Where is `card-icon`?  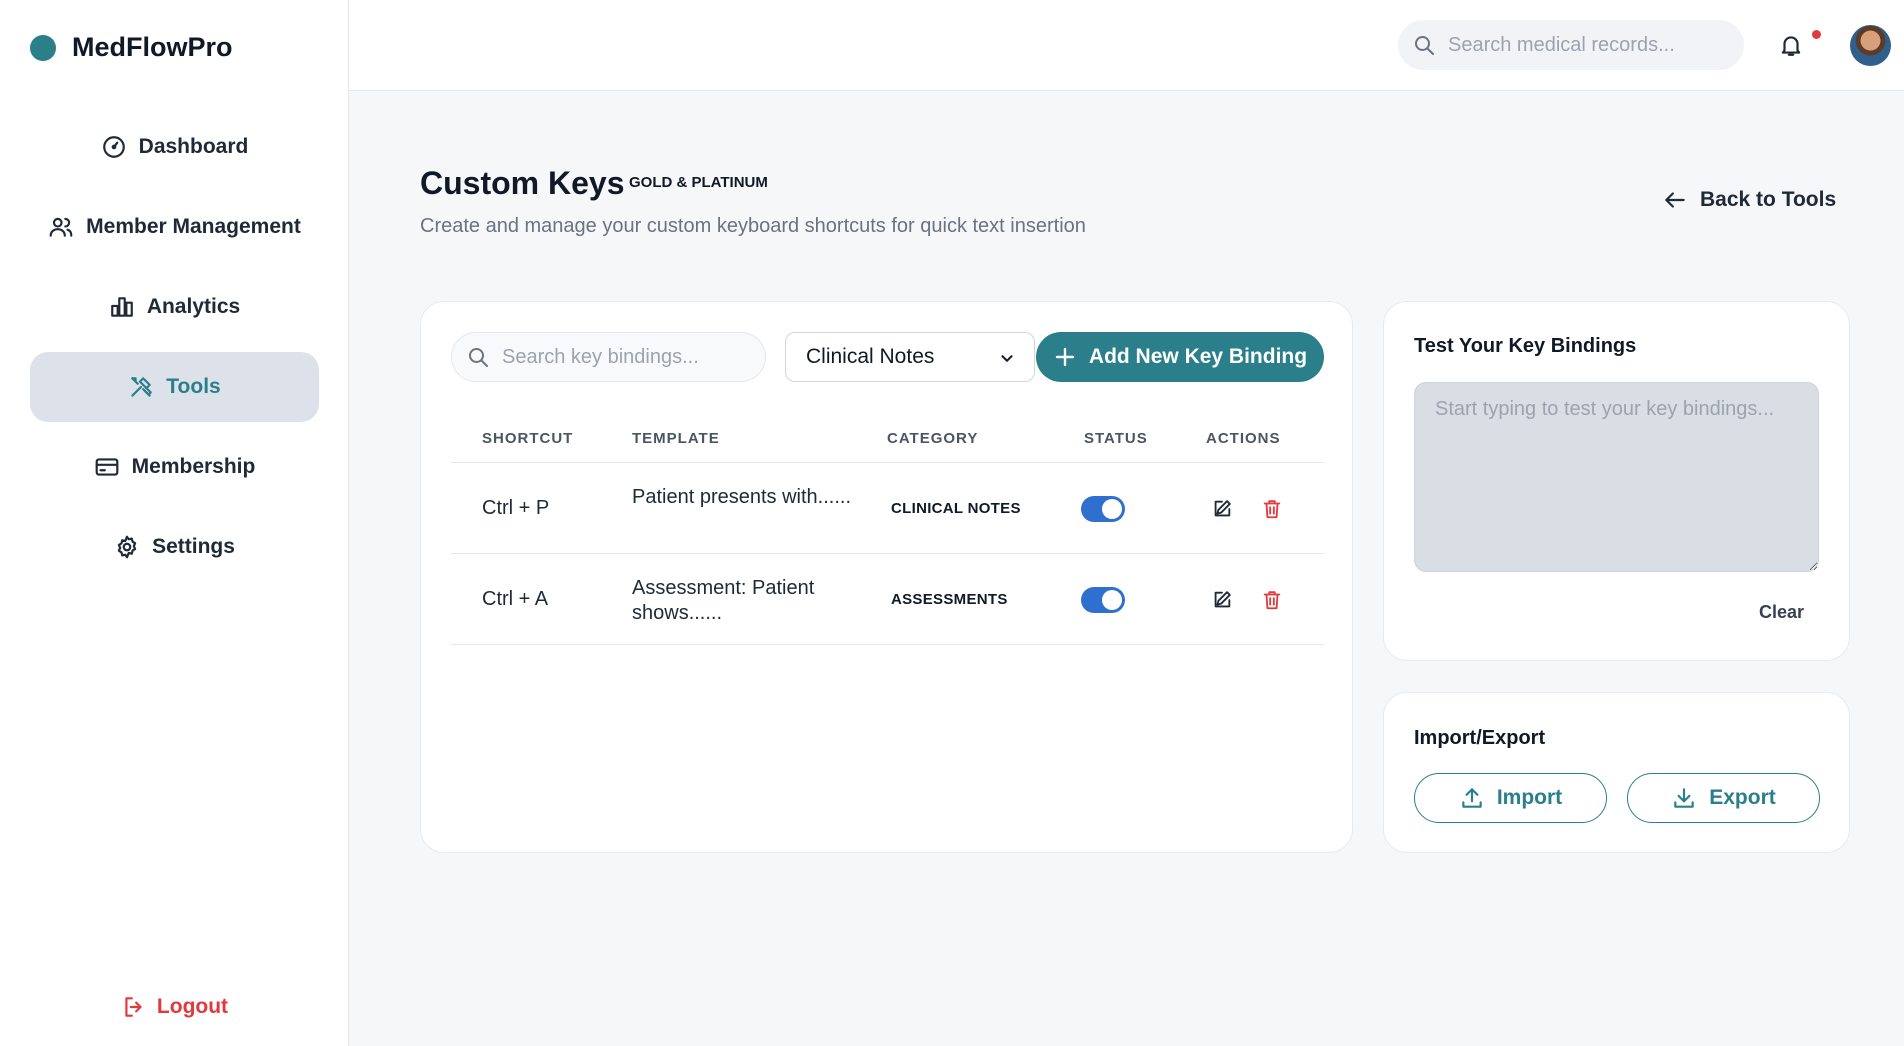 card-icon is located at coordinates (107, 467).